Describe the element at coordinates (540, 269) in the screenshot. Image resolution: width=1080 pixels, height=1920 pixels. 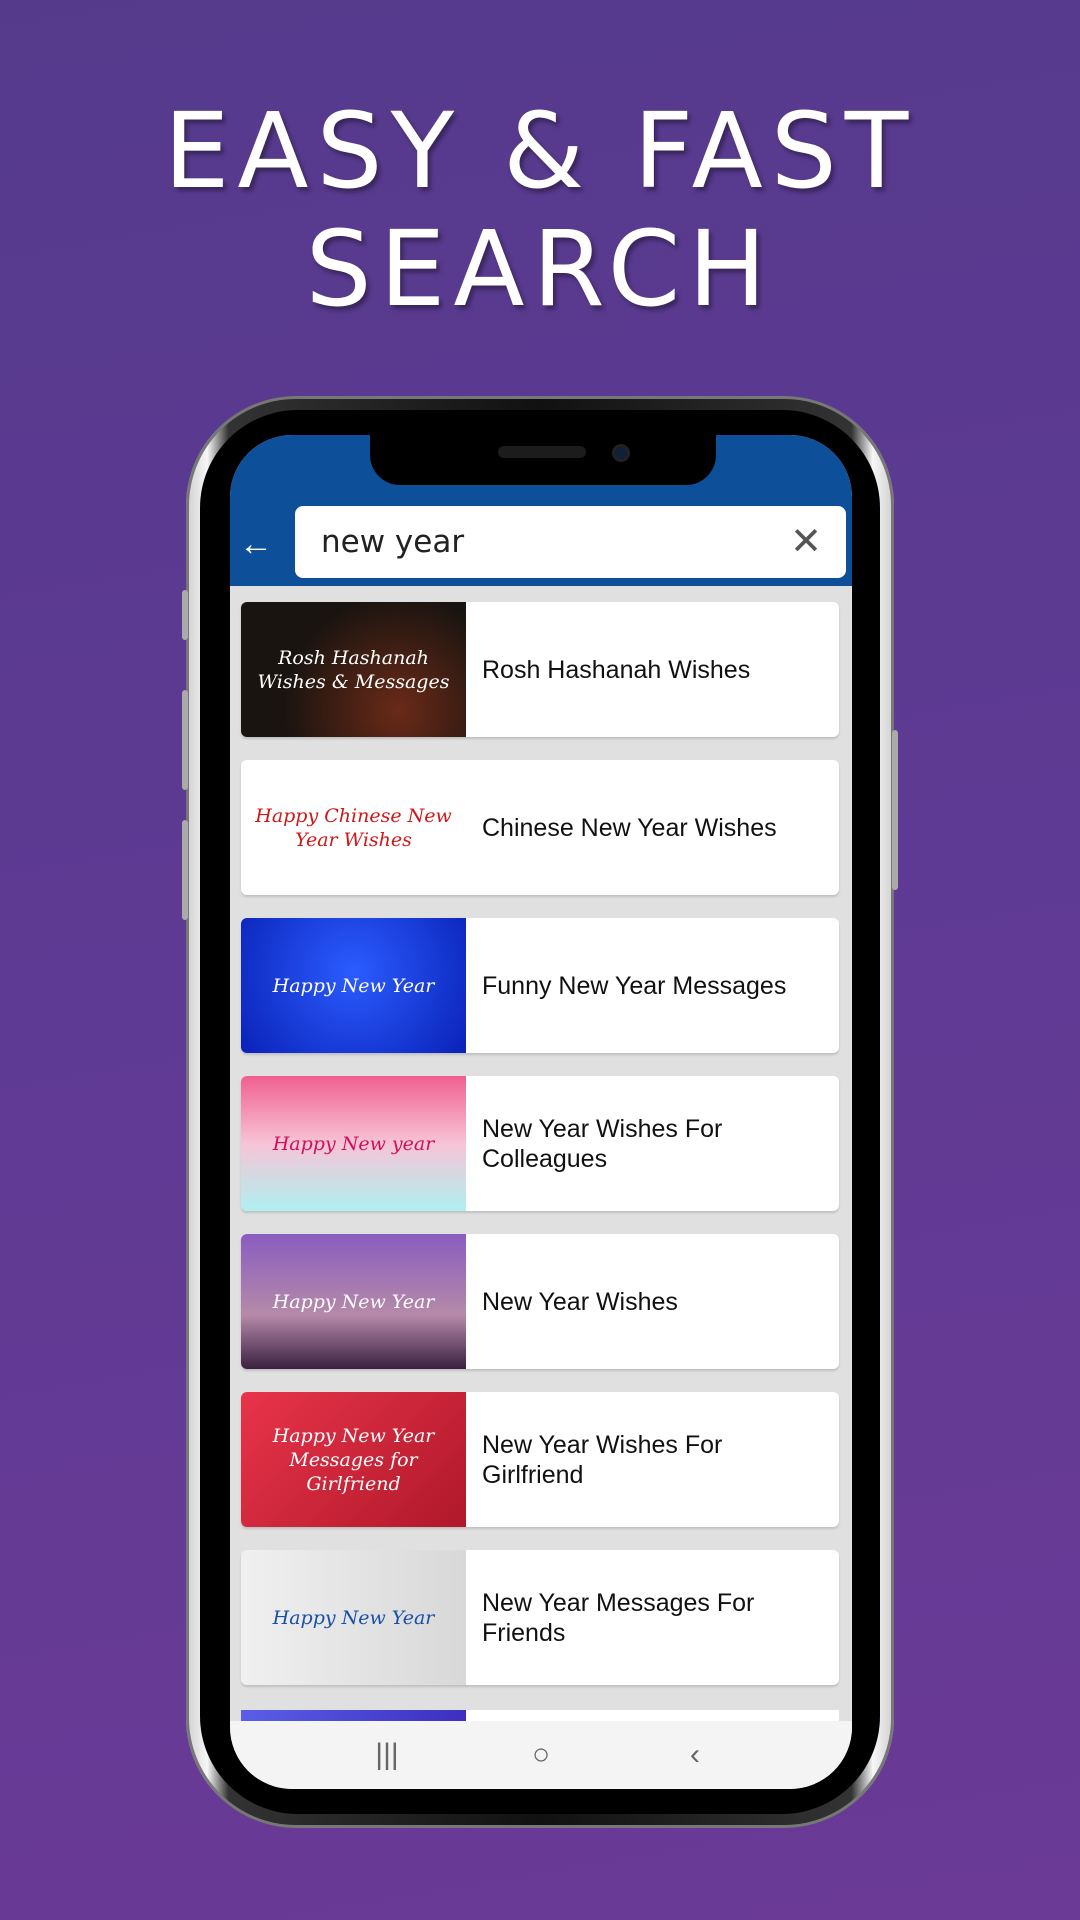
I see `headline-line-2: SEARCH` at that location.